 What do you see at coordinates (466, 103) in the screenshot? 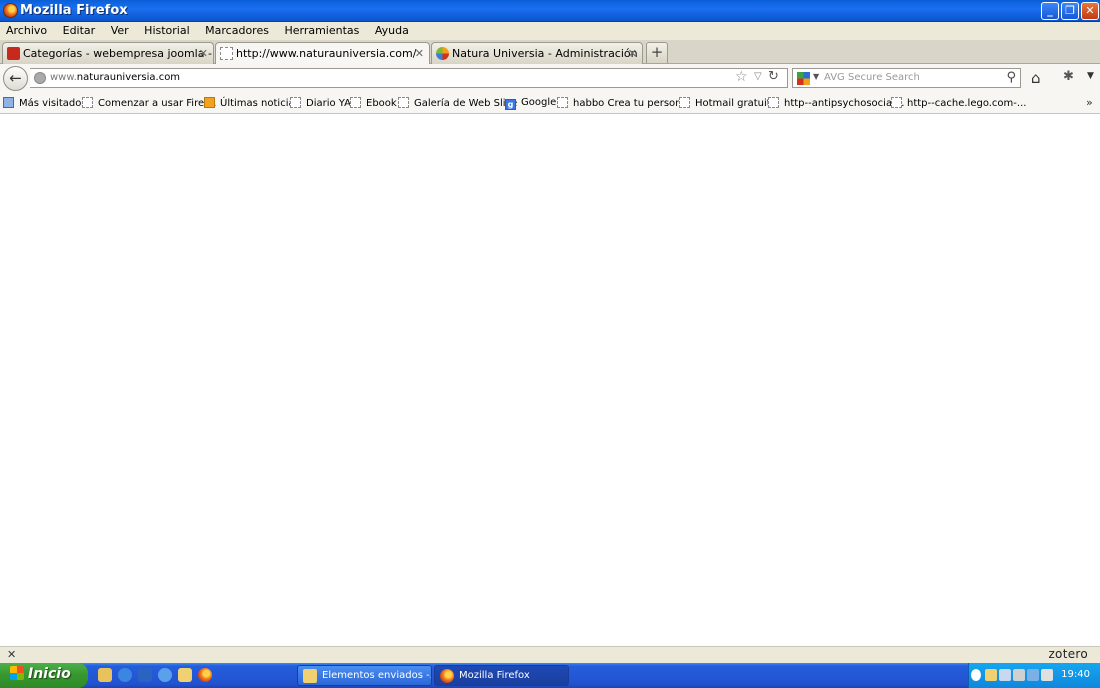
I see `bookmark-label: Galería de Web Slice` at bounding box center [466, 103].